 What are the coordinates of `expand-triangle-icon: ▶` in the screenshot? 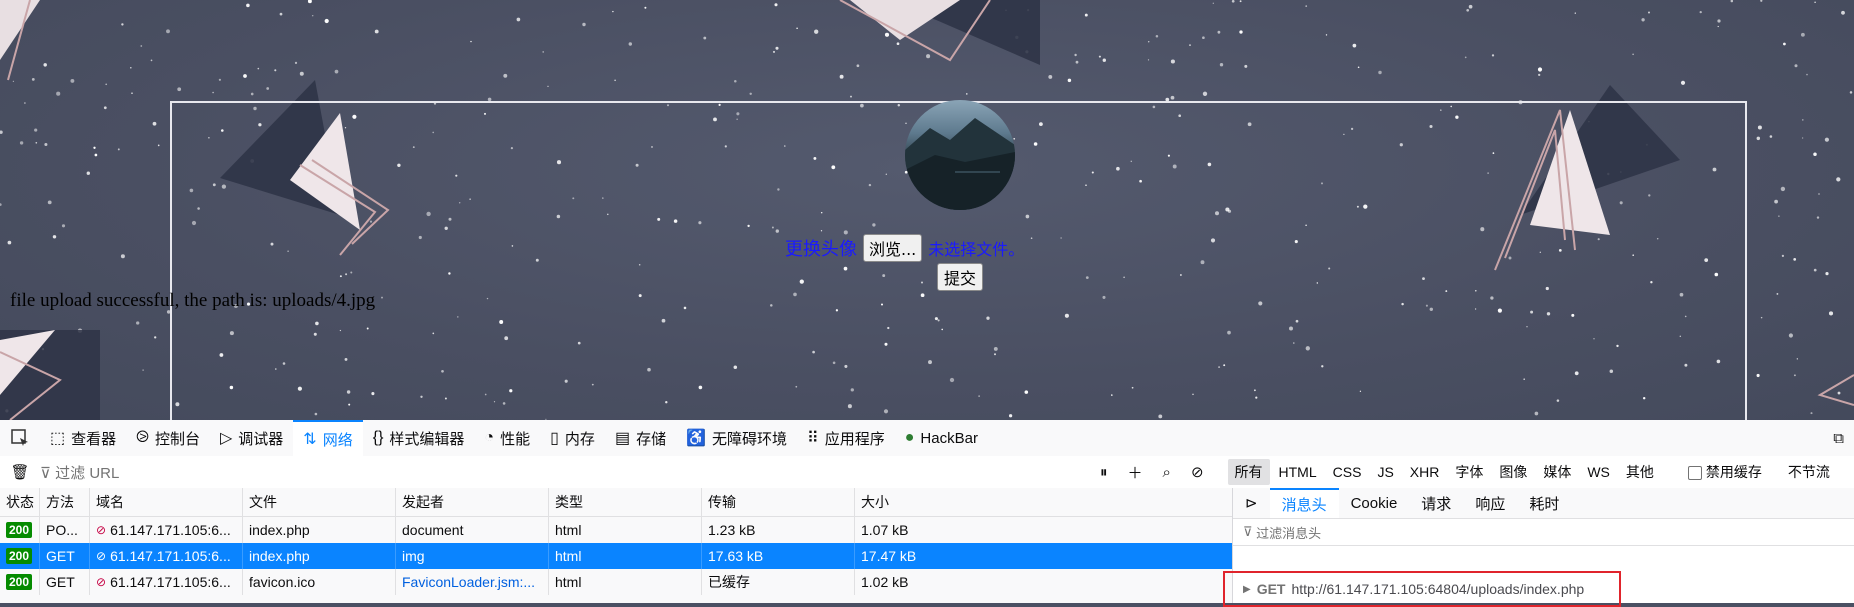 It's located at (1247, 589).